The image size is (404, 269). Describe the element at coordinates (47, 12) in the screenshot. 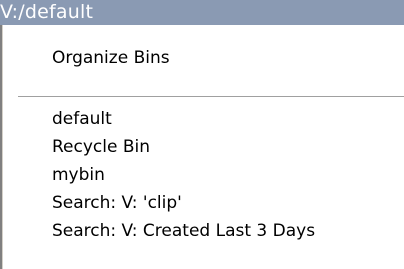

I see `bin-path-title: V:/default` at that location.